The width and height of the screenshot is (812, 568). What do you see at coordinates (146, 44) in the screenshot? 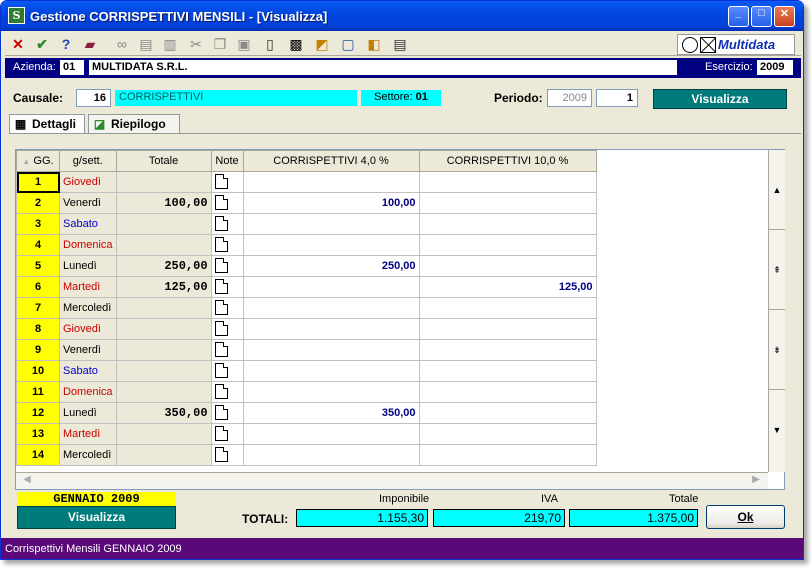
I see `print-icon: ▤` at bounding box center [146, 44].